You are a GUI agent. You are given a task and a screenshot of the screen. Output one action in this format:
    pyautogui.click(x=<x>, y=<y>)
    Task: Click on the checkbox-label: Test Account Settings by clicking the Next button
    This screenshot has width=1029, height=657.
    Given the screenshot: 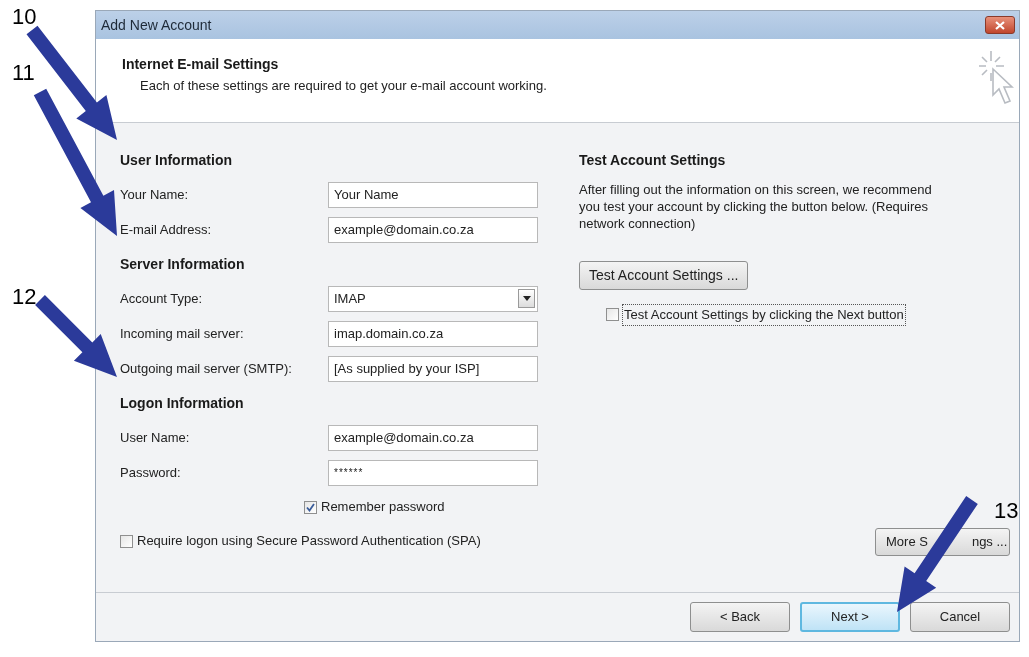 What is the action you would take?
    pyautogui.click(x=764, y=315)
    